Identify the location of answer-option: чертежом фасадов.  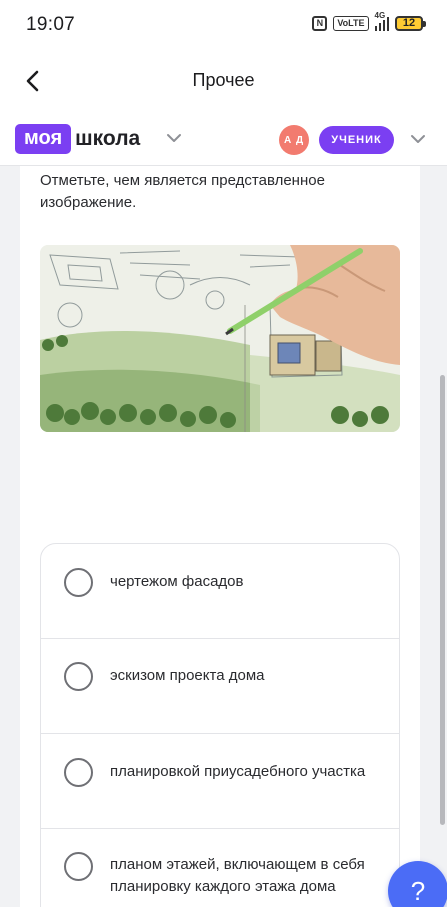
(220, 591).